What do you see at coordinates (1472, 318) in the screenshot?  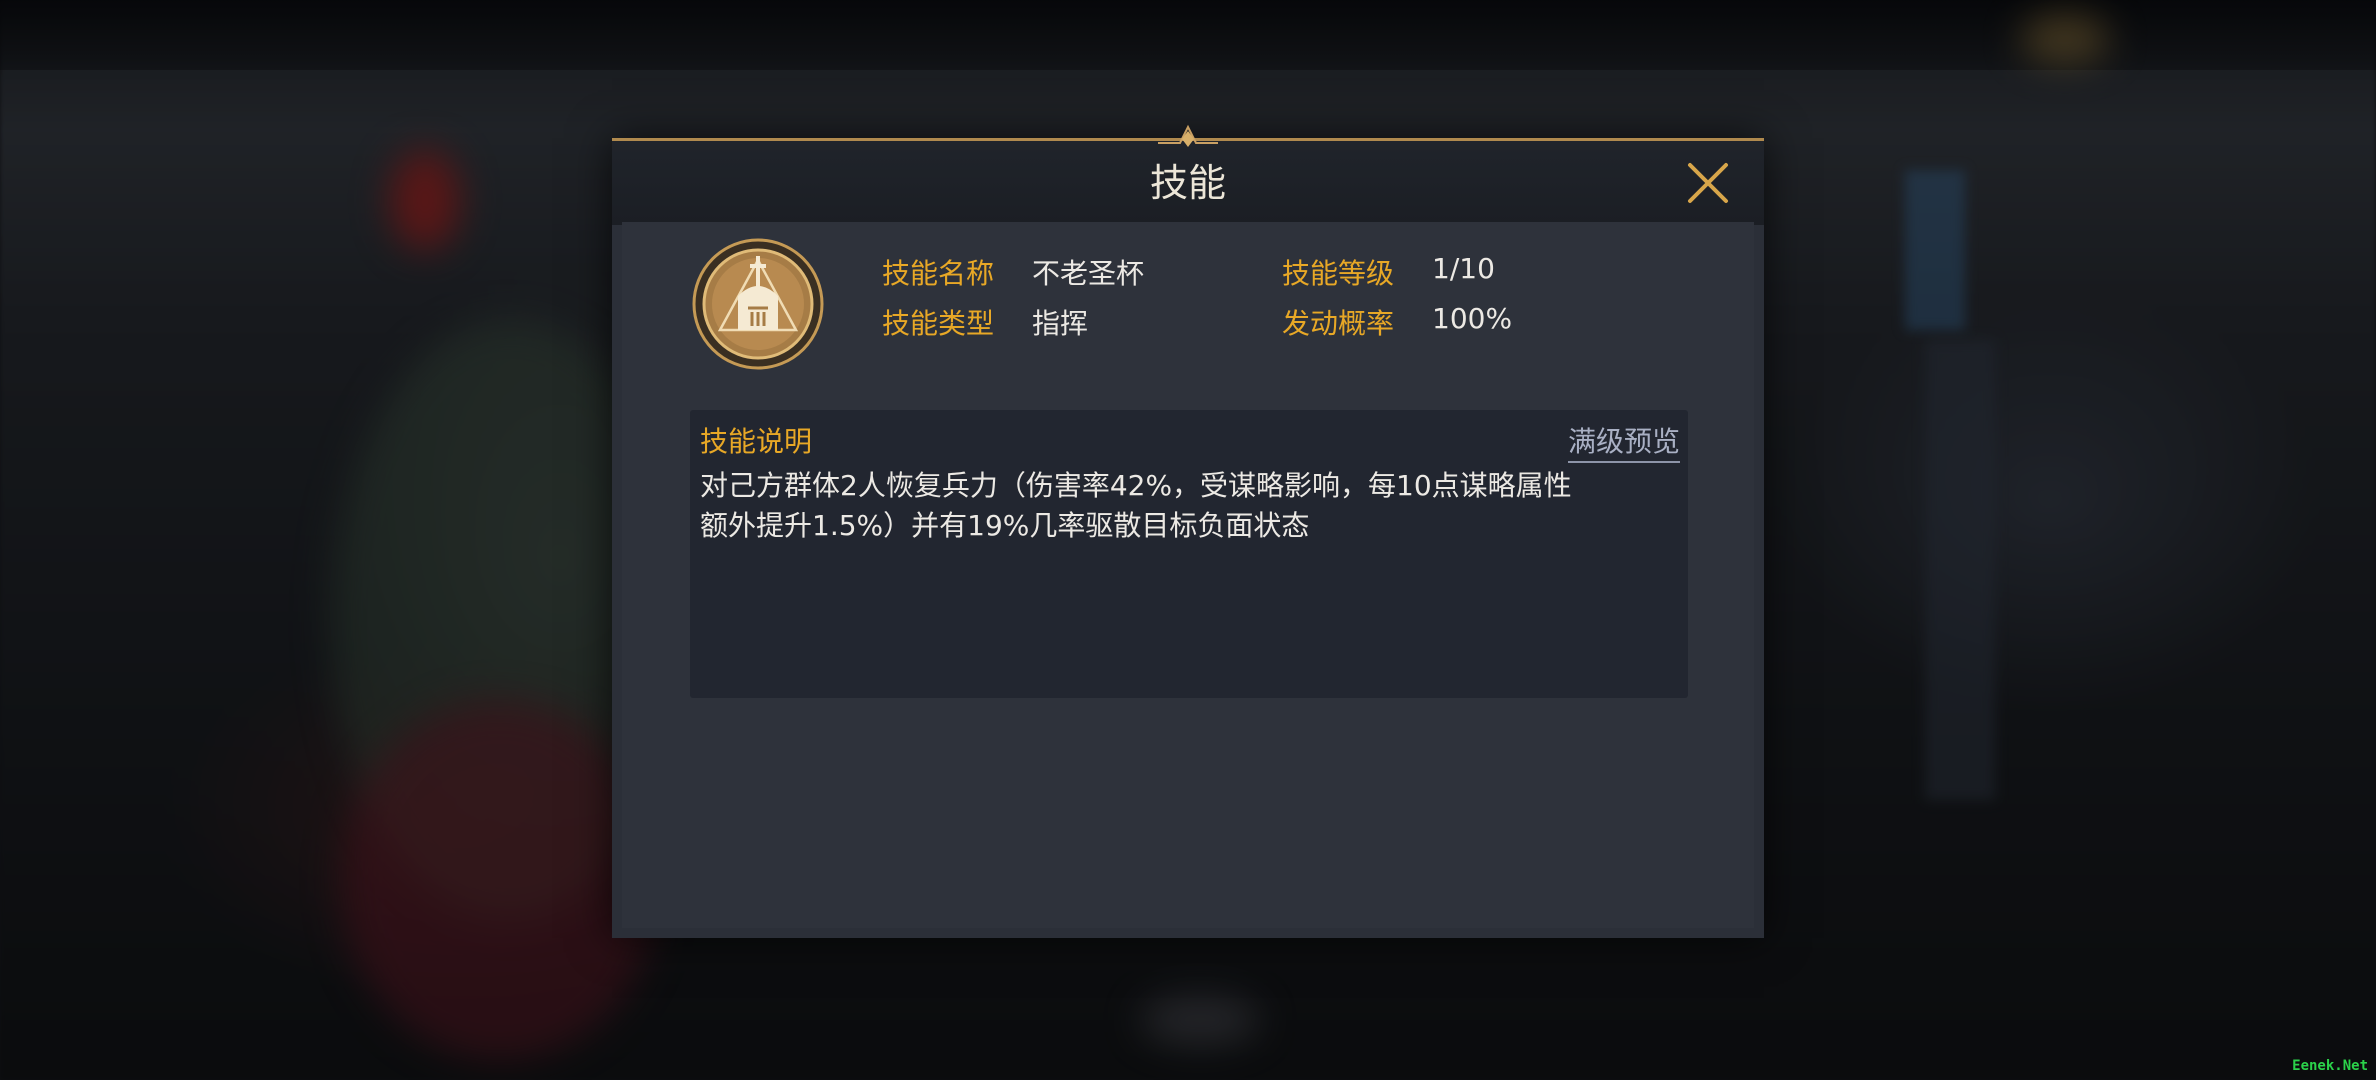 I see `trigger-chance-value: 100%` at bounding box center [1472, 318].